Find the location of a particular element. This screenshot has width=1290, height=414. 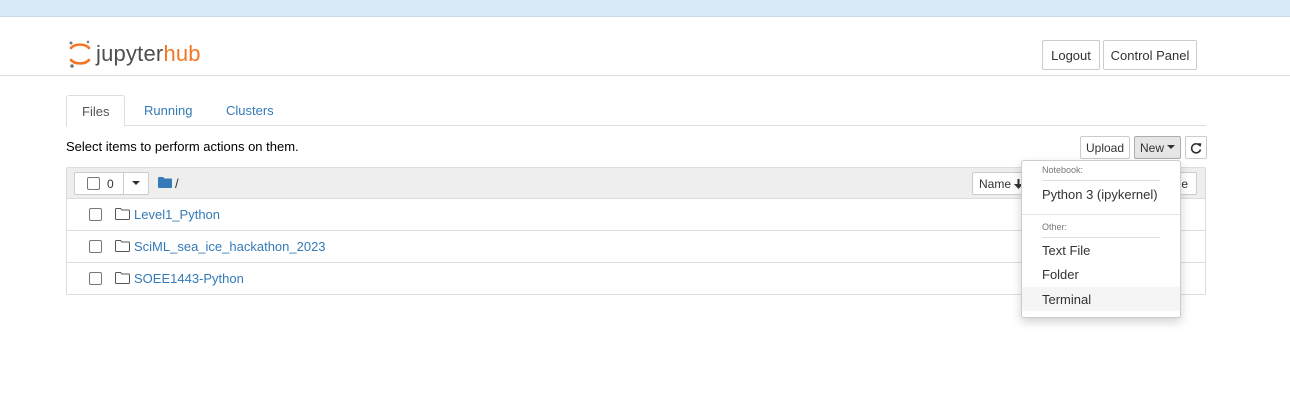

refresh-button is located at coordinates (1196, 147).